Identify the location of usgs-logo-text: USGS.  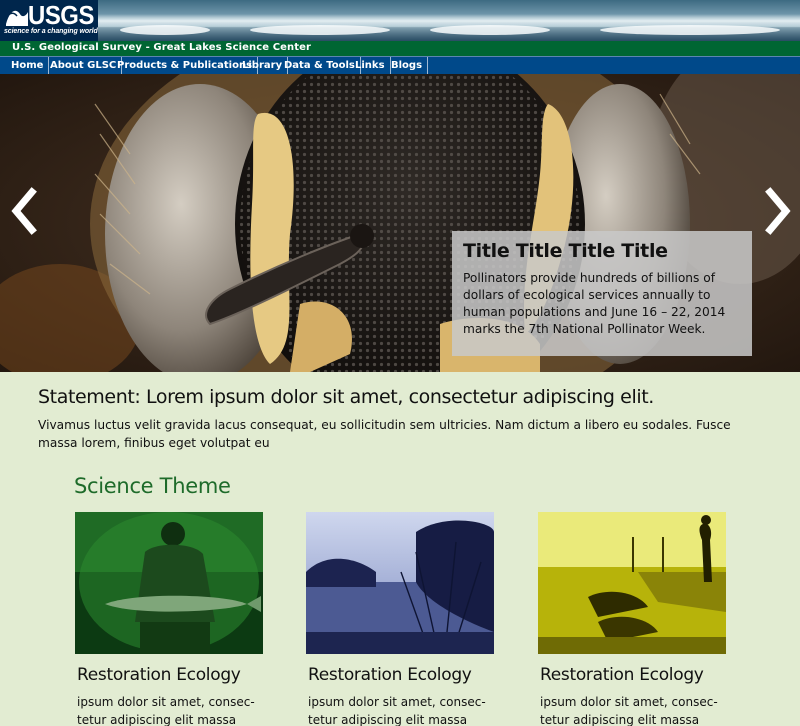
(61, 15).